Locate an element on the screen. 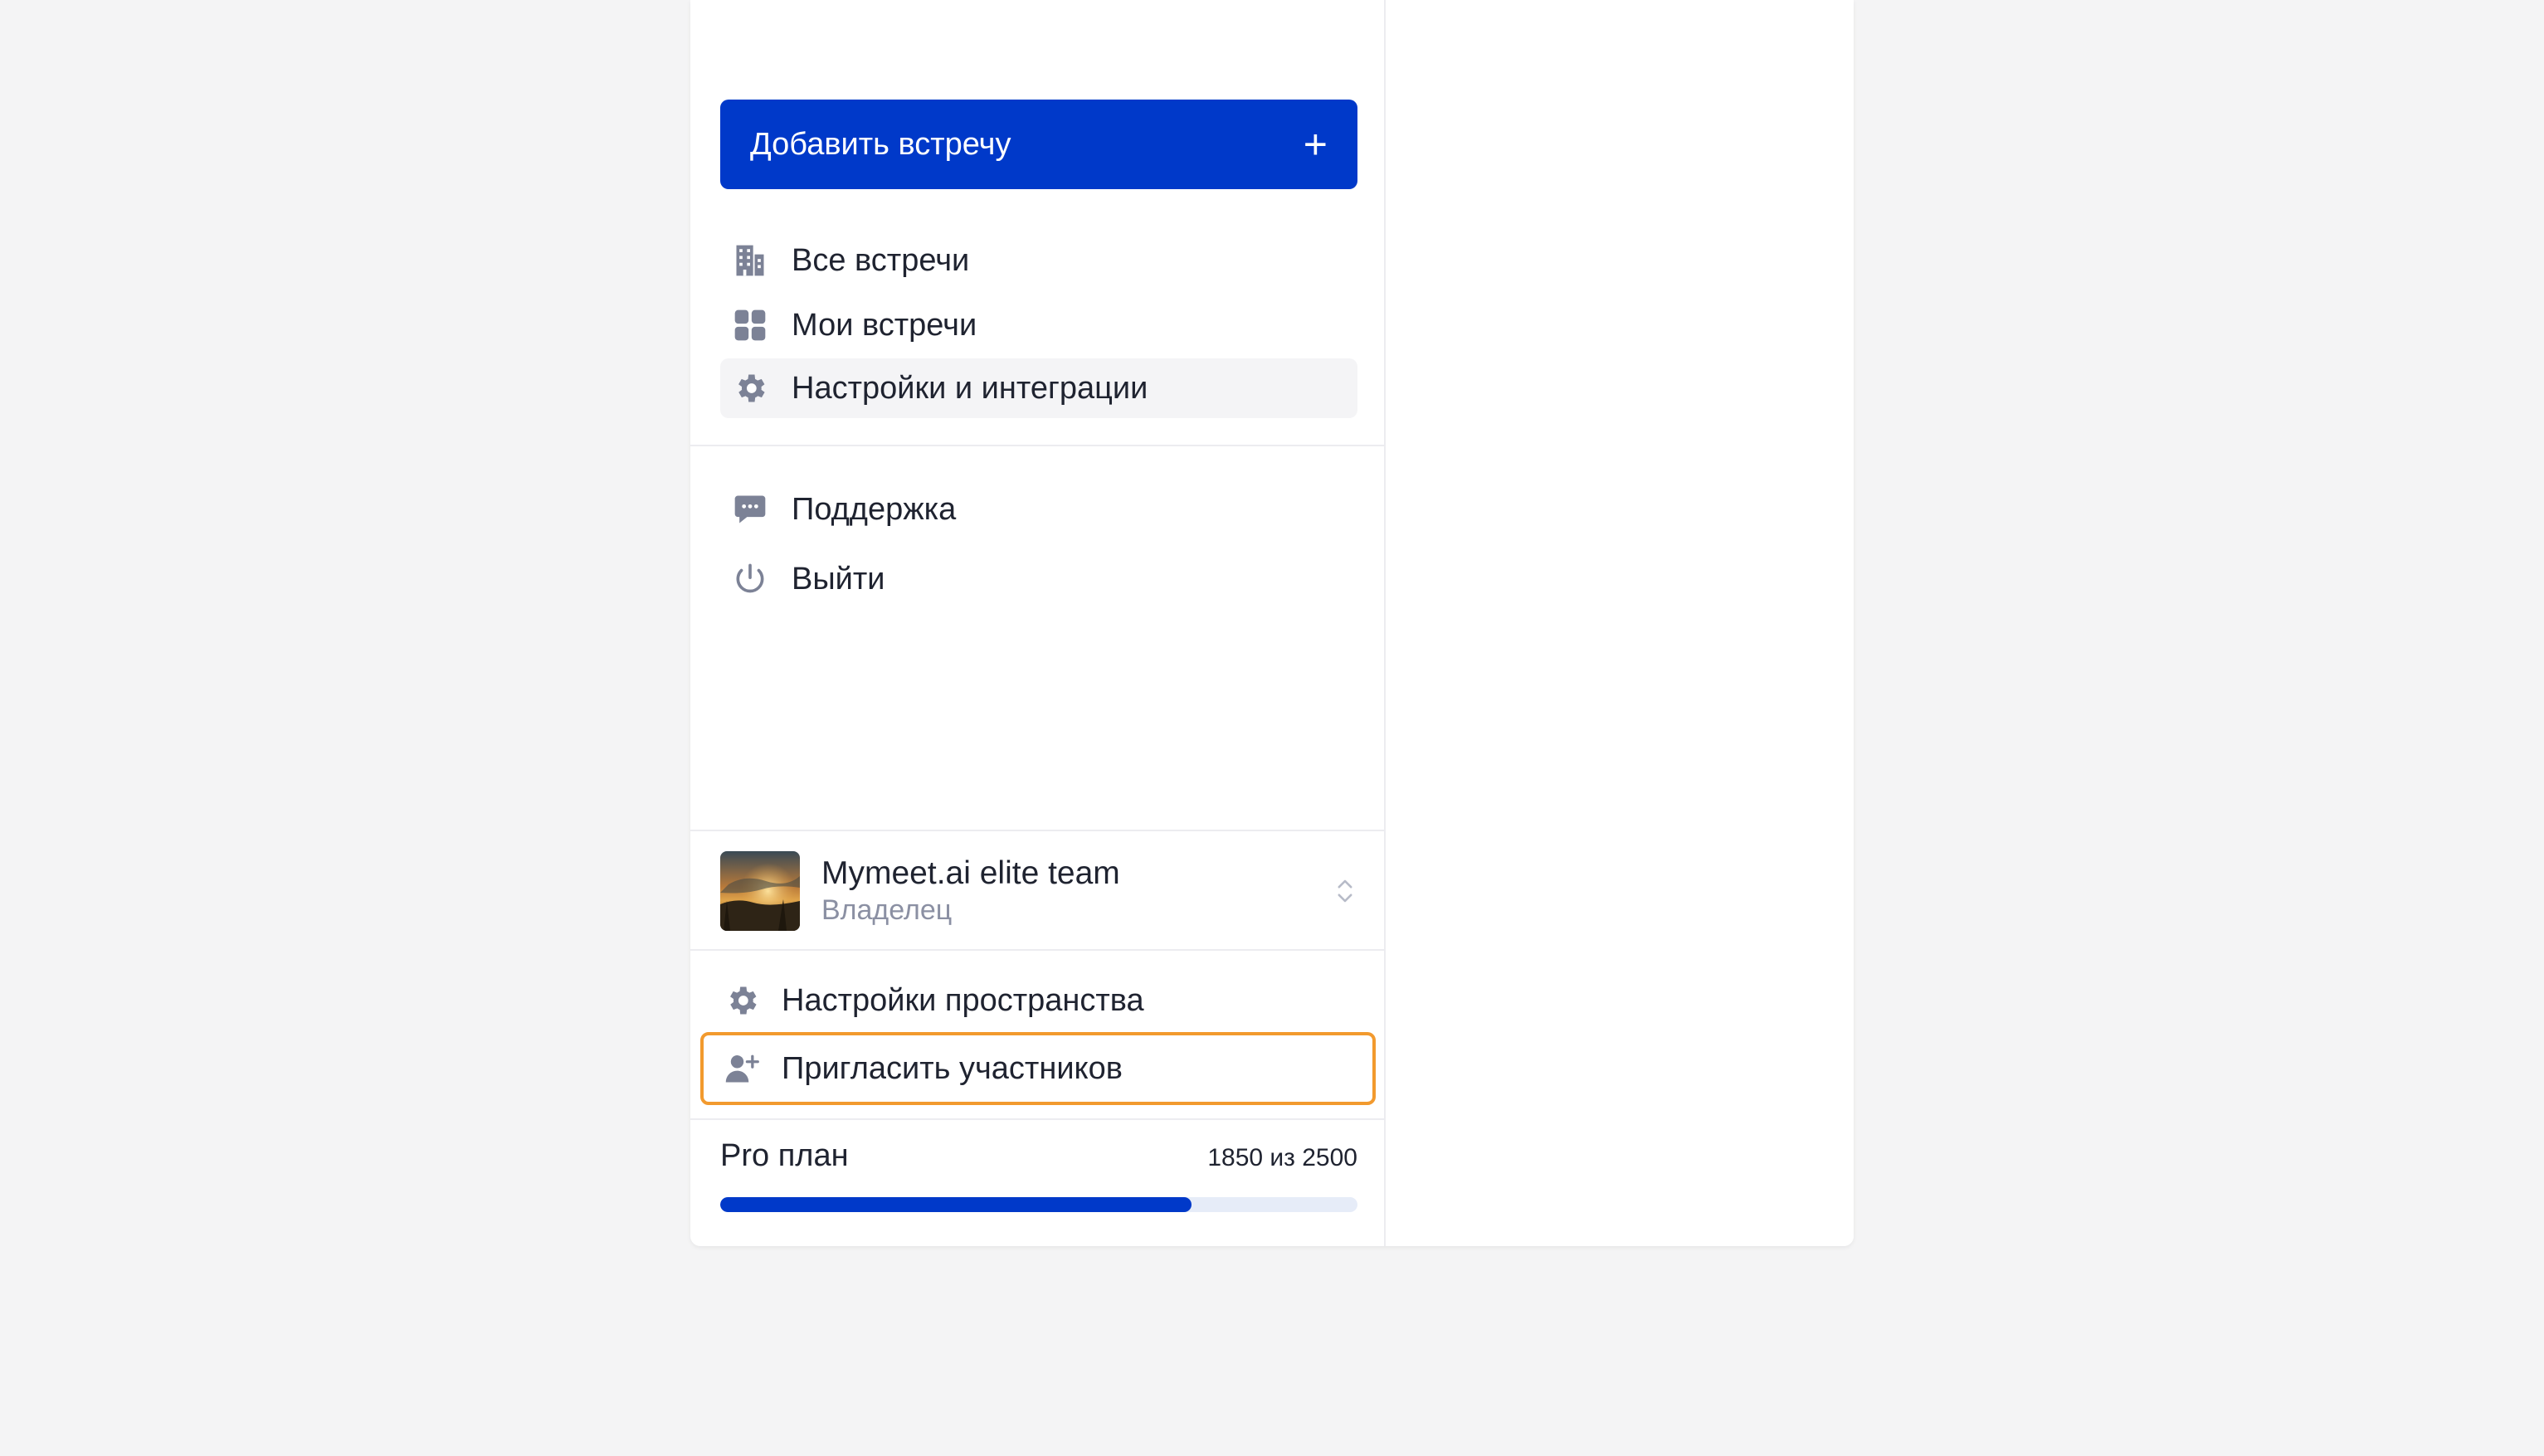 The height and width of the screenshot is (1456, 2544). building-icon is located at coordinates (750, 260).